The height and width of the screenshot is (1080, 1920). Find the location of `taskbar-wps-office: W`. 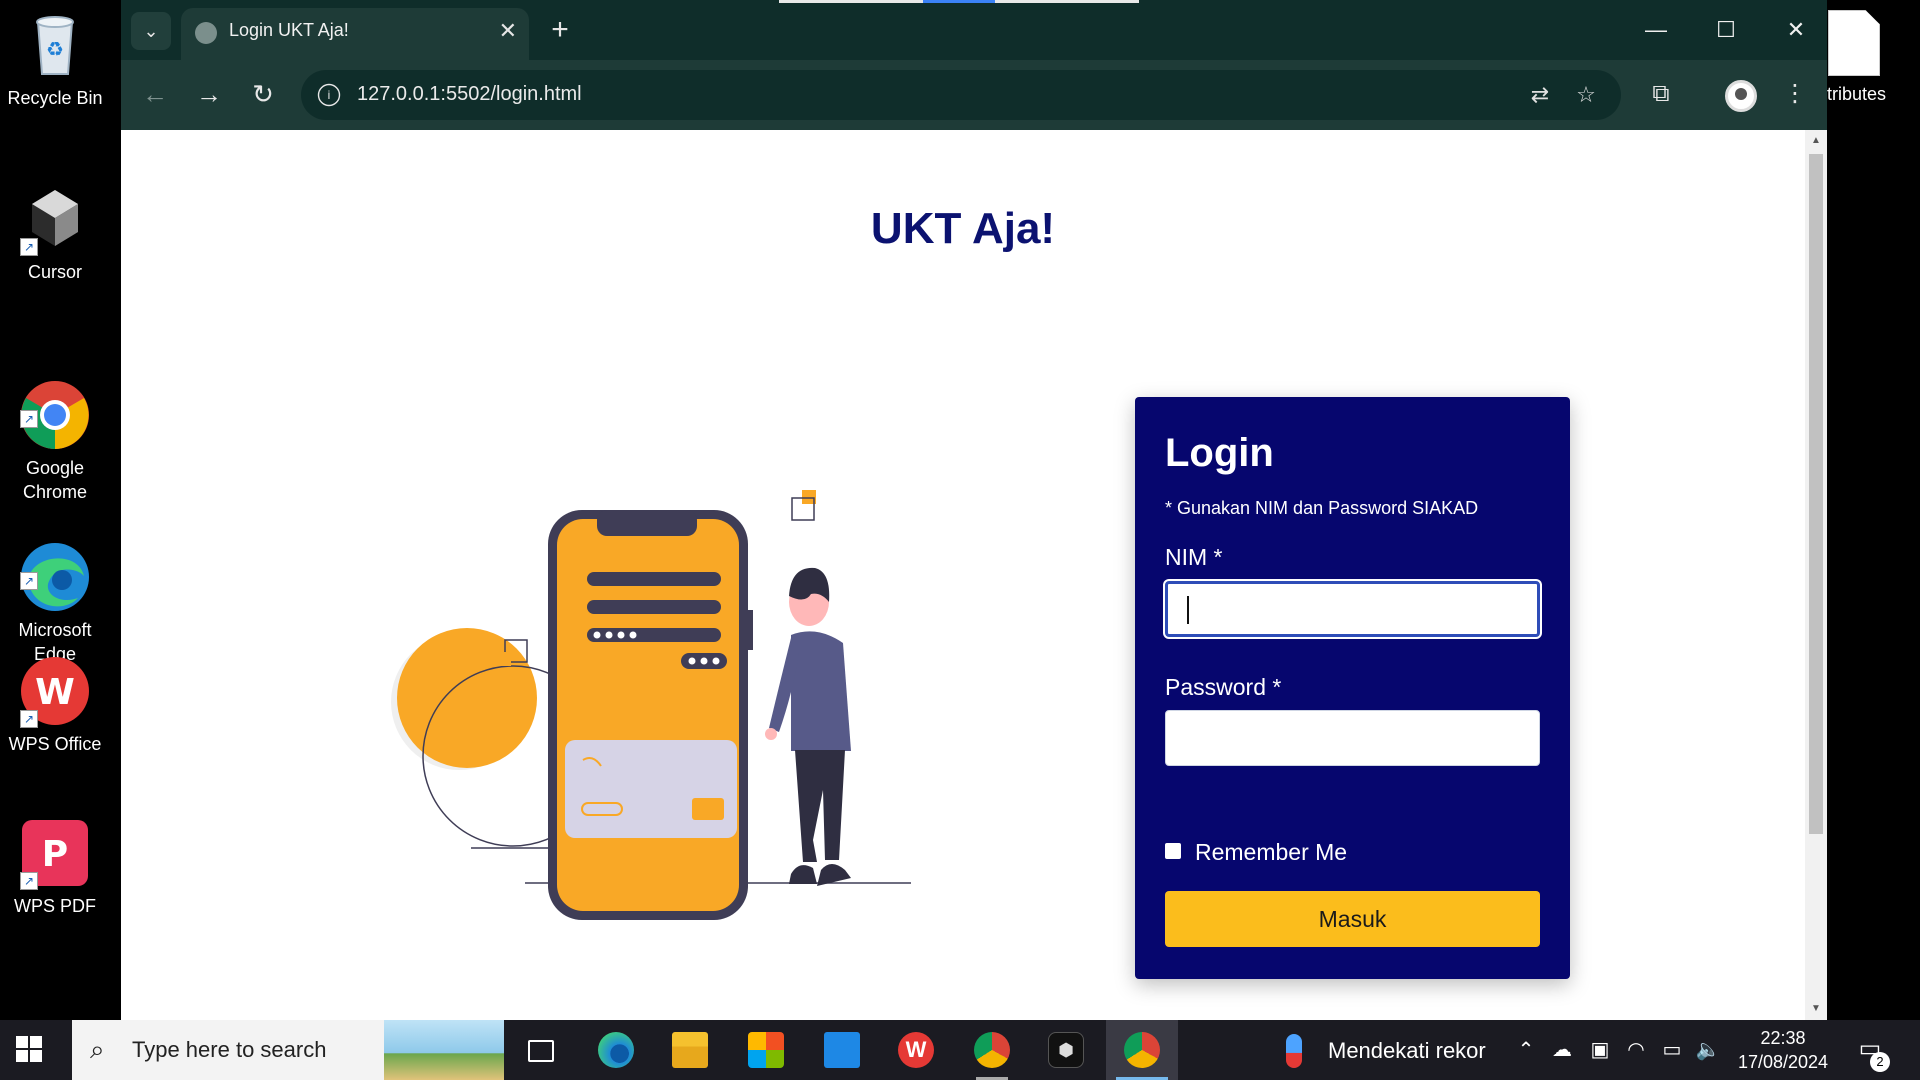

taskbar-wps-office: W is located at coordinates (916, 1050).